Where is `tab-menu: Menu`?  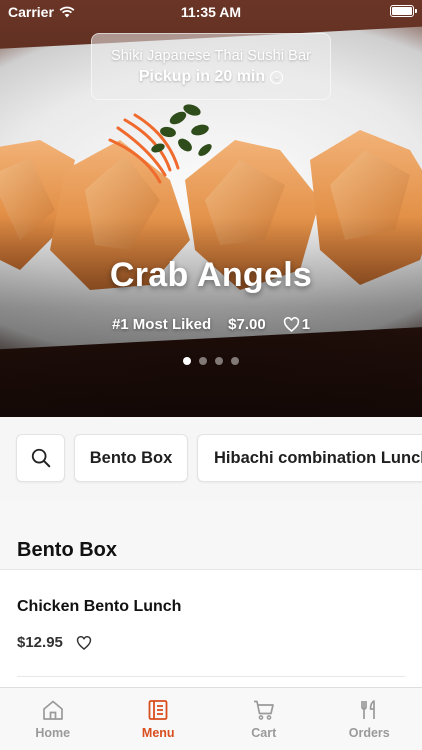
tab-menu: Menu is located at coordinates (159, 719).